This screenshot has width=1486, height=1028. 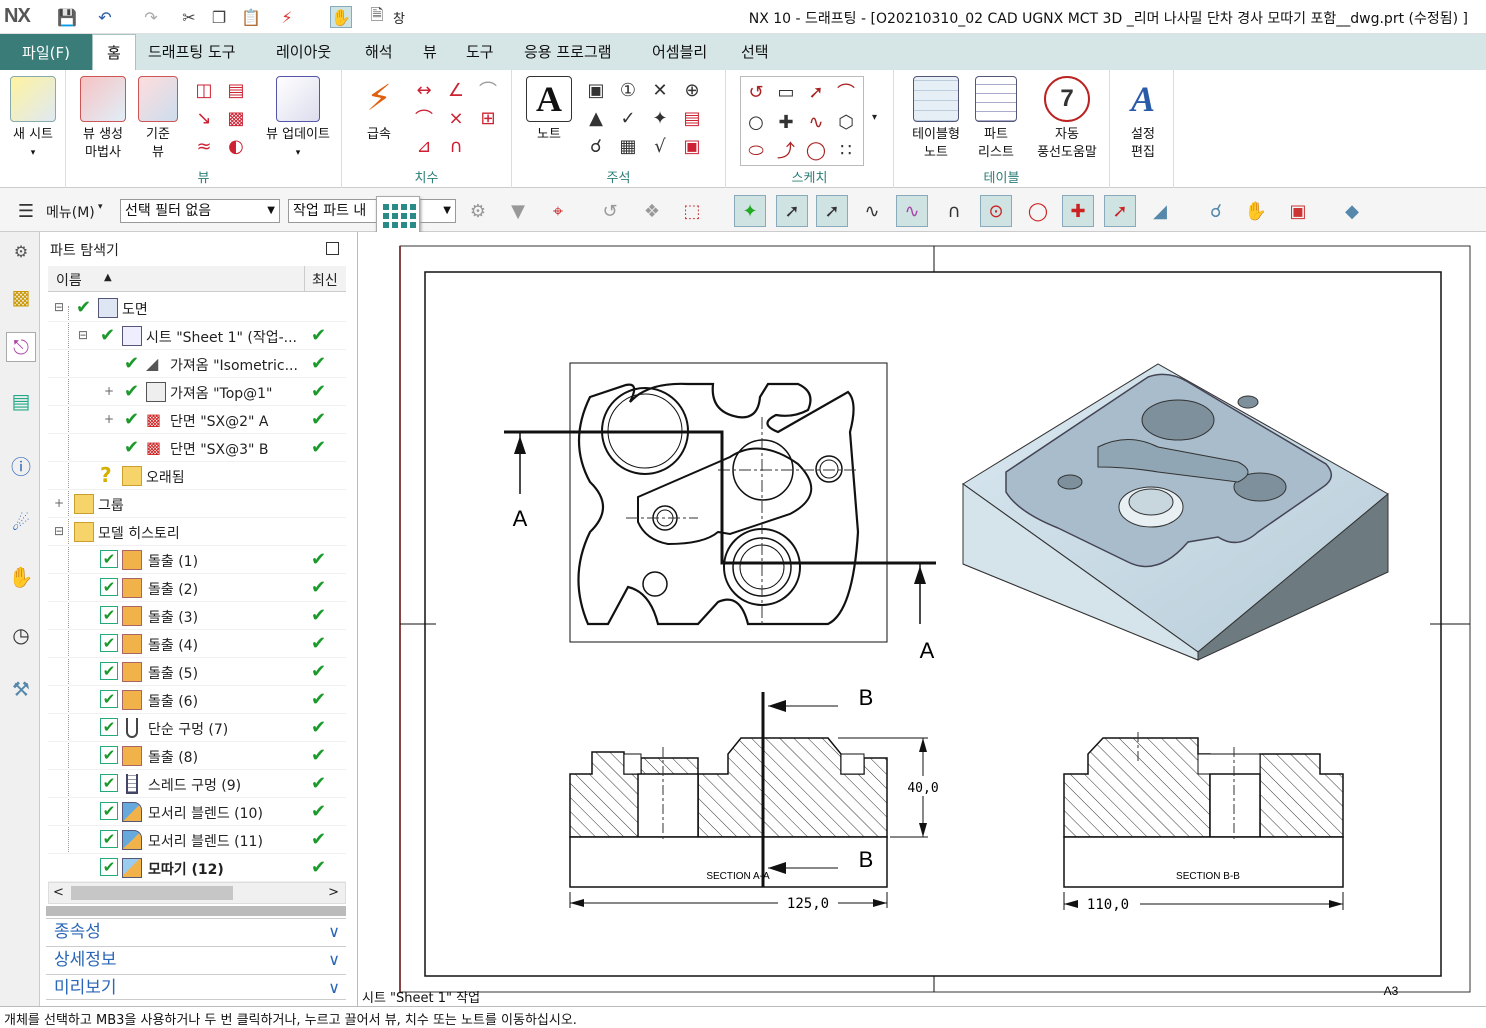 What do you see at coordinates (197, 812) in the screenshot?
I see `tree-node-edge-blend-10: ✔ 모서리 블렌드 (10) ✔` at bounding box center [197, 812].